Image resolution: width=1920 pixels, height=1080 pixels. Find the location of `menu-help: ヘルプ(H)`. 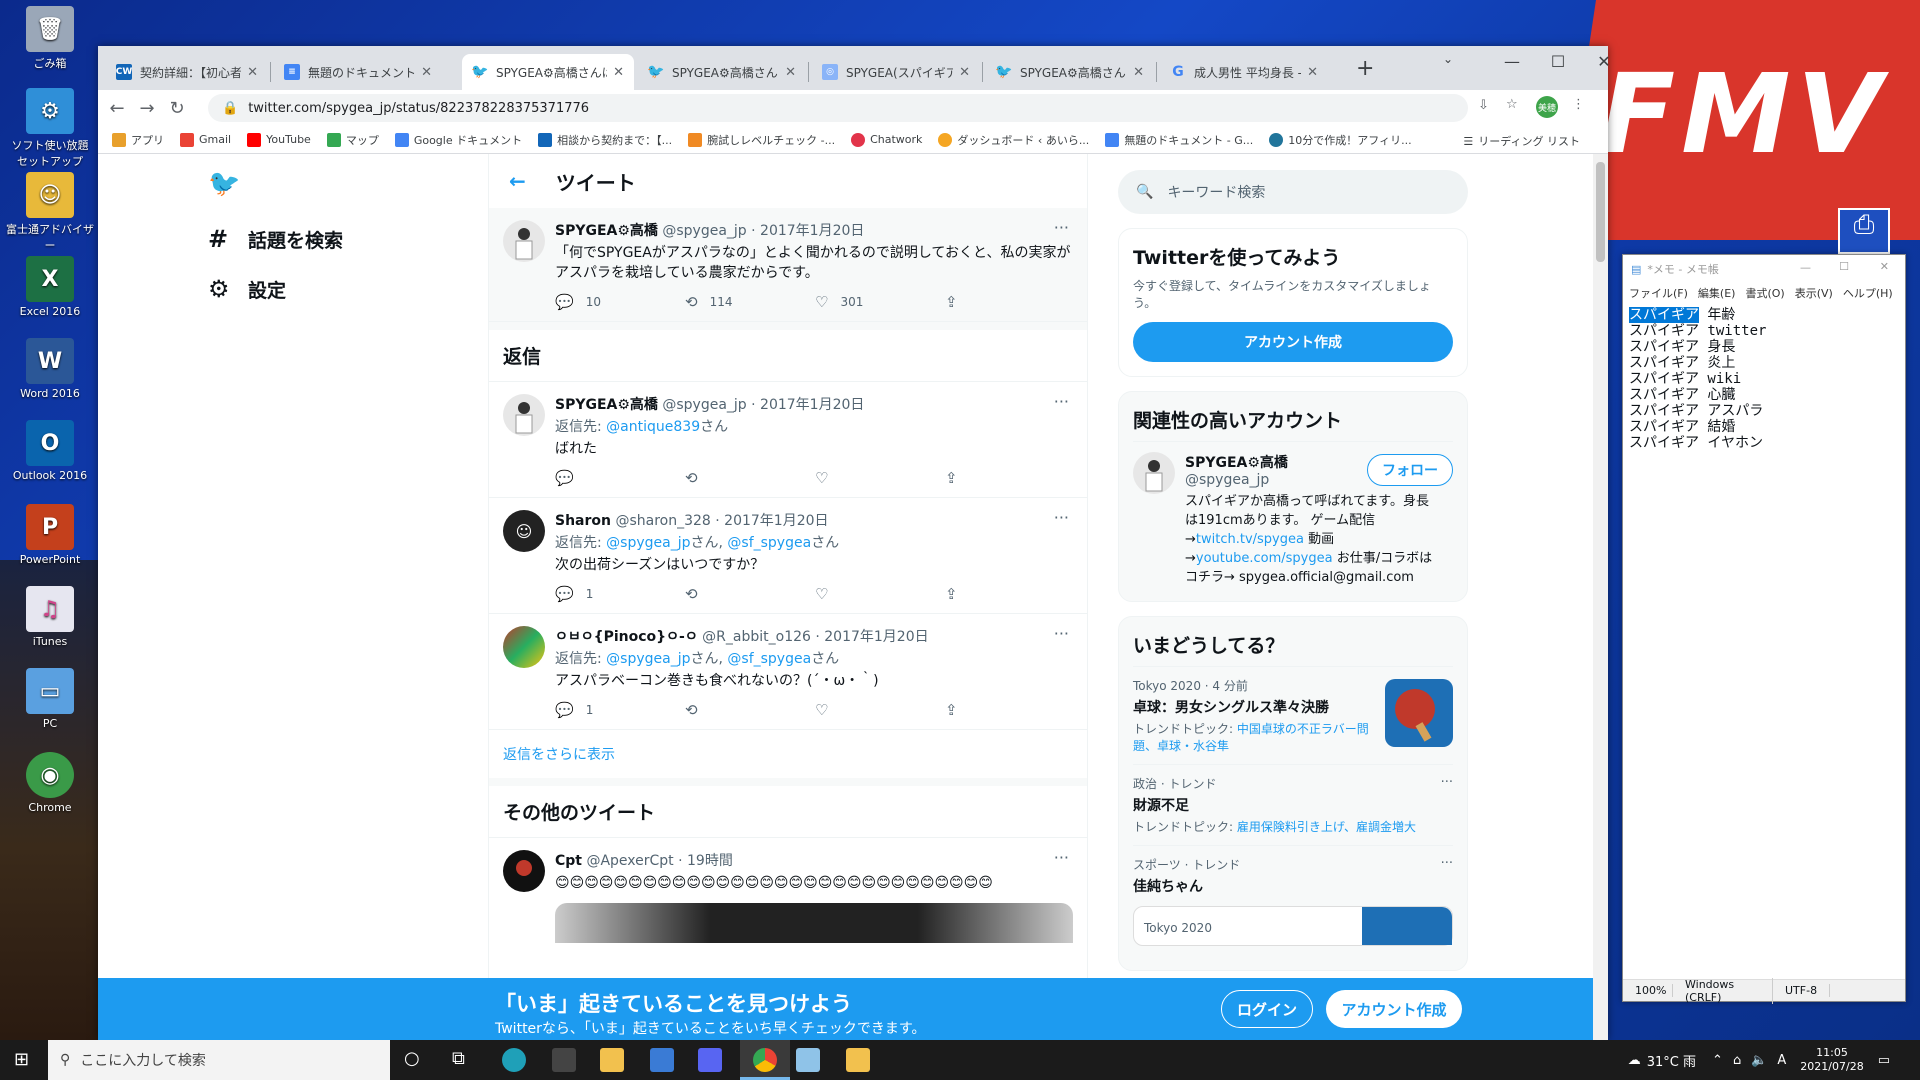

menu-help: ヘルプ(H) is located at coordinates (1868, 293).